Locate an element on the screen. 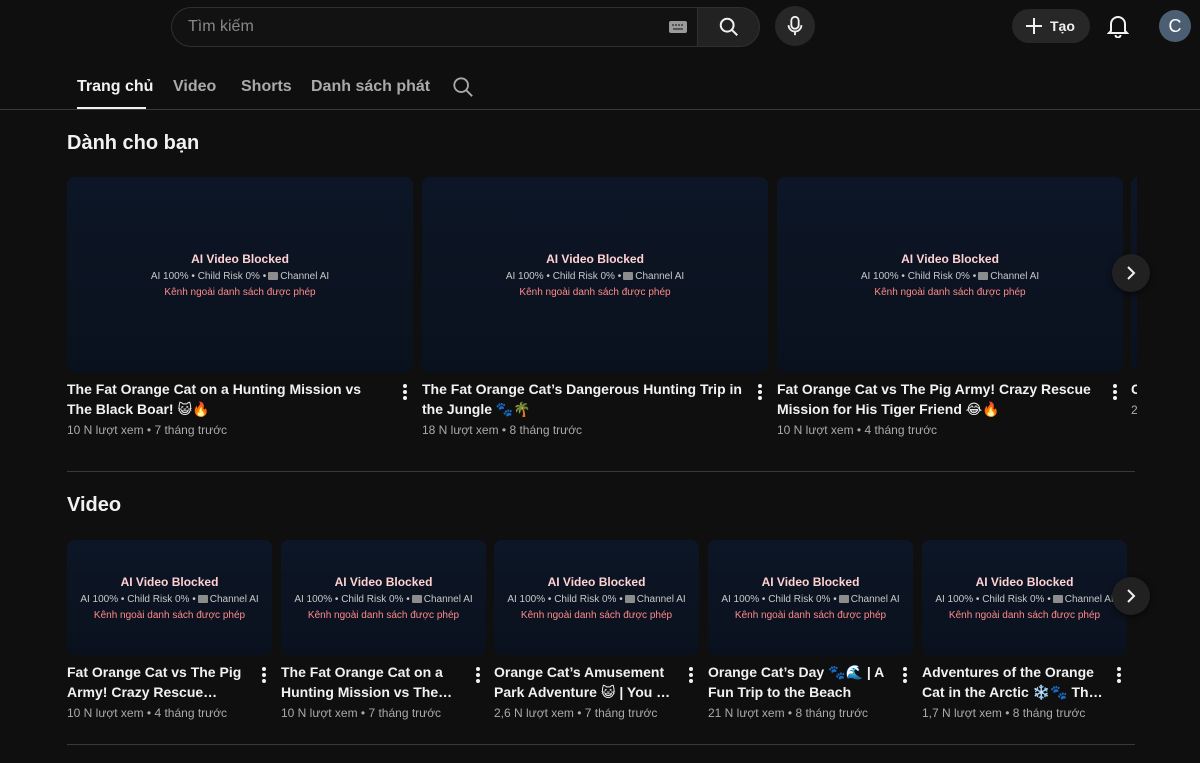  tab-home: Trang chủ is located at coordinates (115, 87).